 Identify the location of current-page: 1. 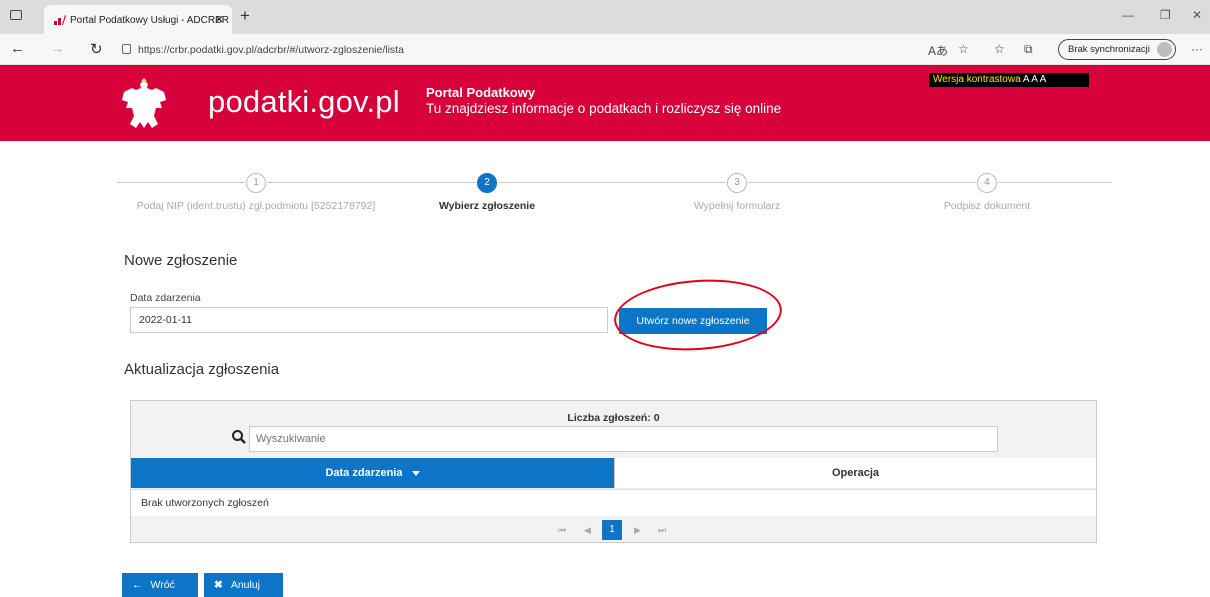
(612, 530).